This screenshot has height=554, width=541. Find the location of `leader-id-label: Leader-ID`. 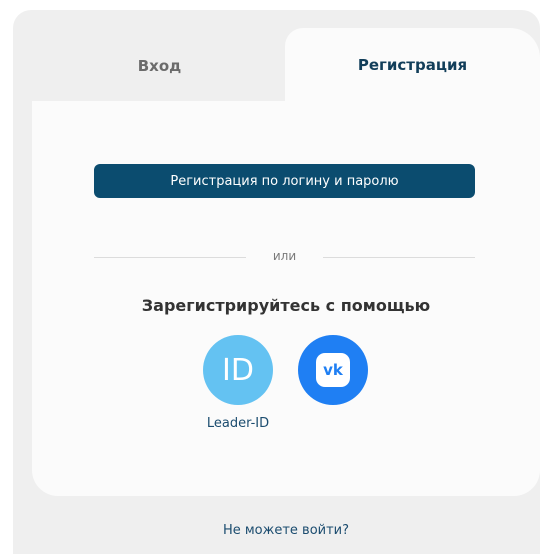

leader-id-label: Leader-ID is located at coordinates (238, 423).